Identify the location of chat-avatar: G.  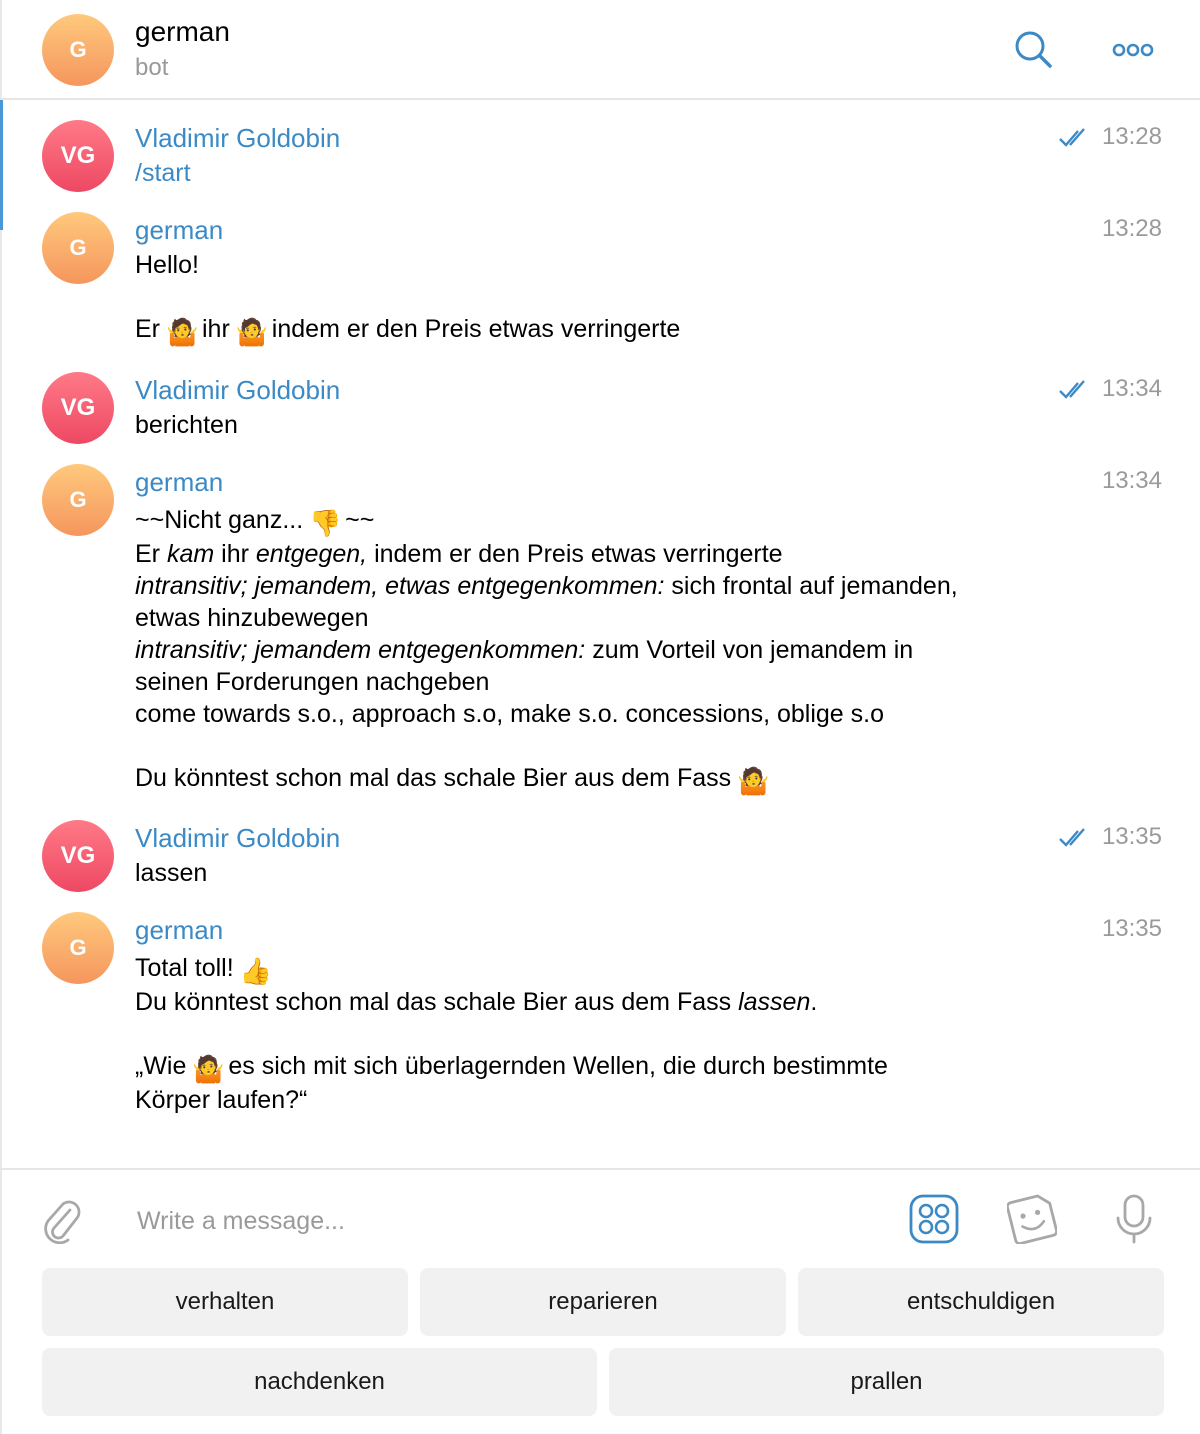
(78, 50).